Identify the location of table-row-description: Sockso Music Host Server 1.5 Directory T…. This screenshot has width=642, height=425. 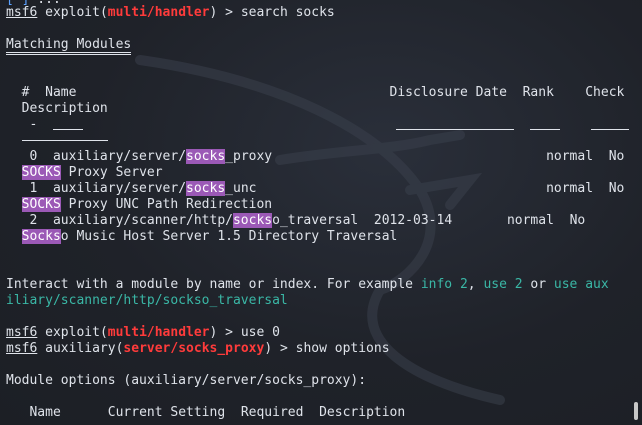
(209, 236).